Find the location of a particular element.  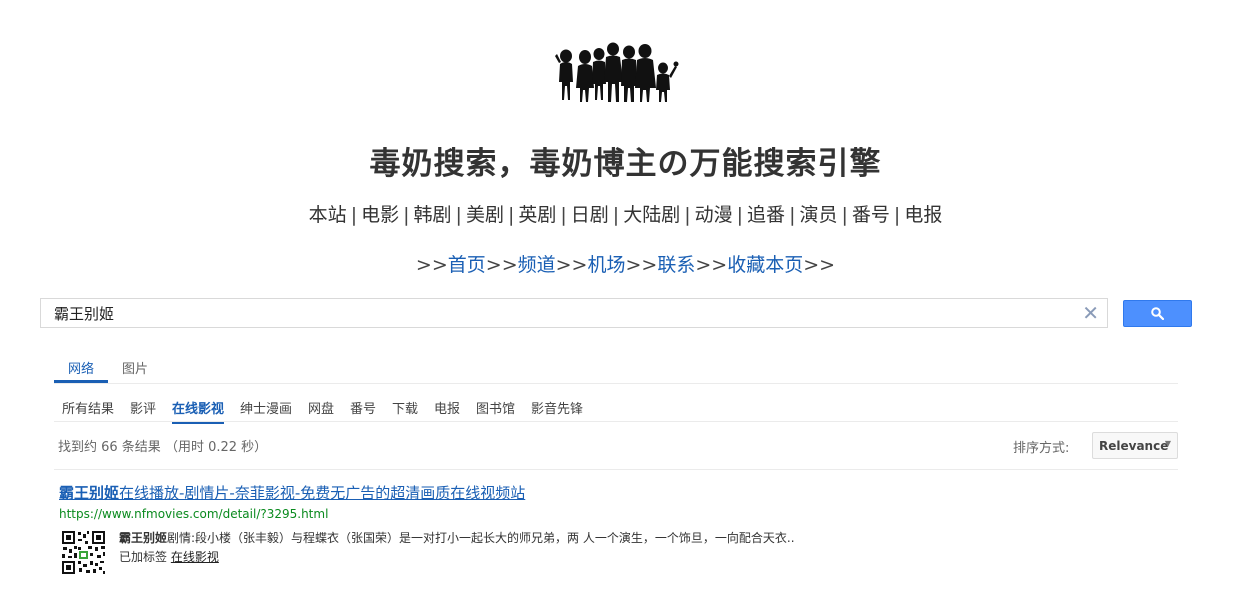

result-title-link: 霸王别姬在线播放-剧情片-奈菲影视-免费无广告的超清画质在线视频站 is located at coordinates (292, 492).